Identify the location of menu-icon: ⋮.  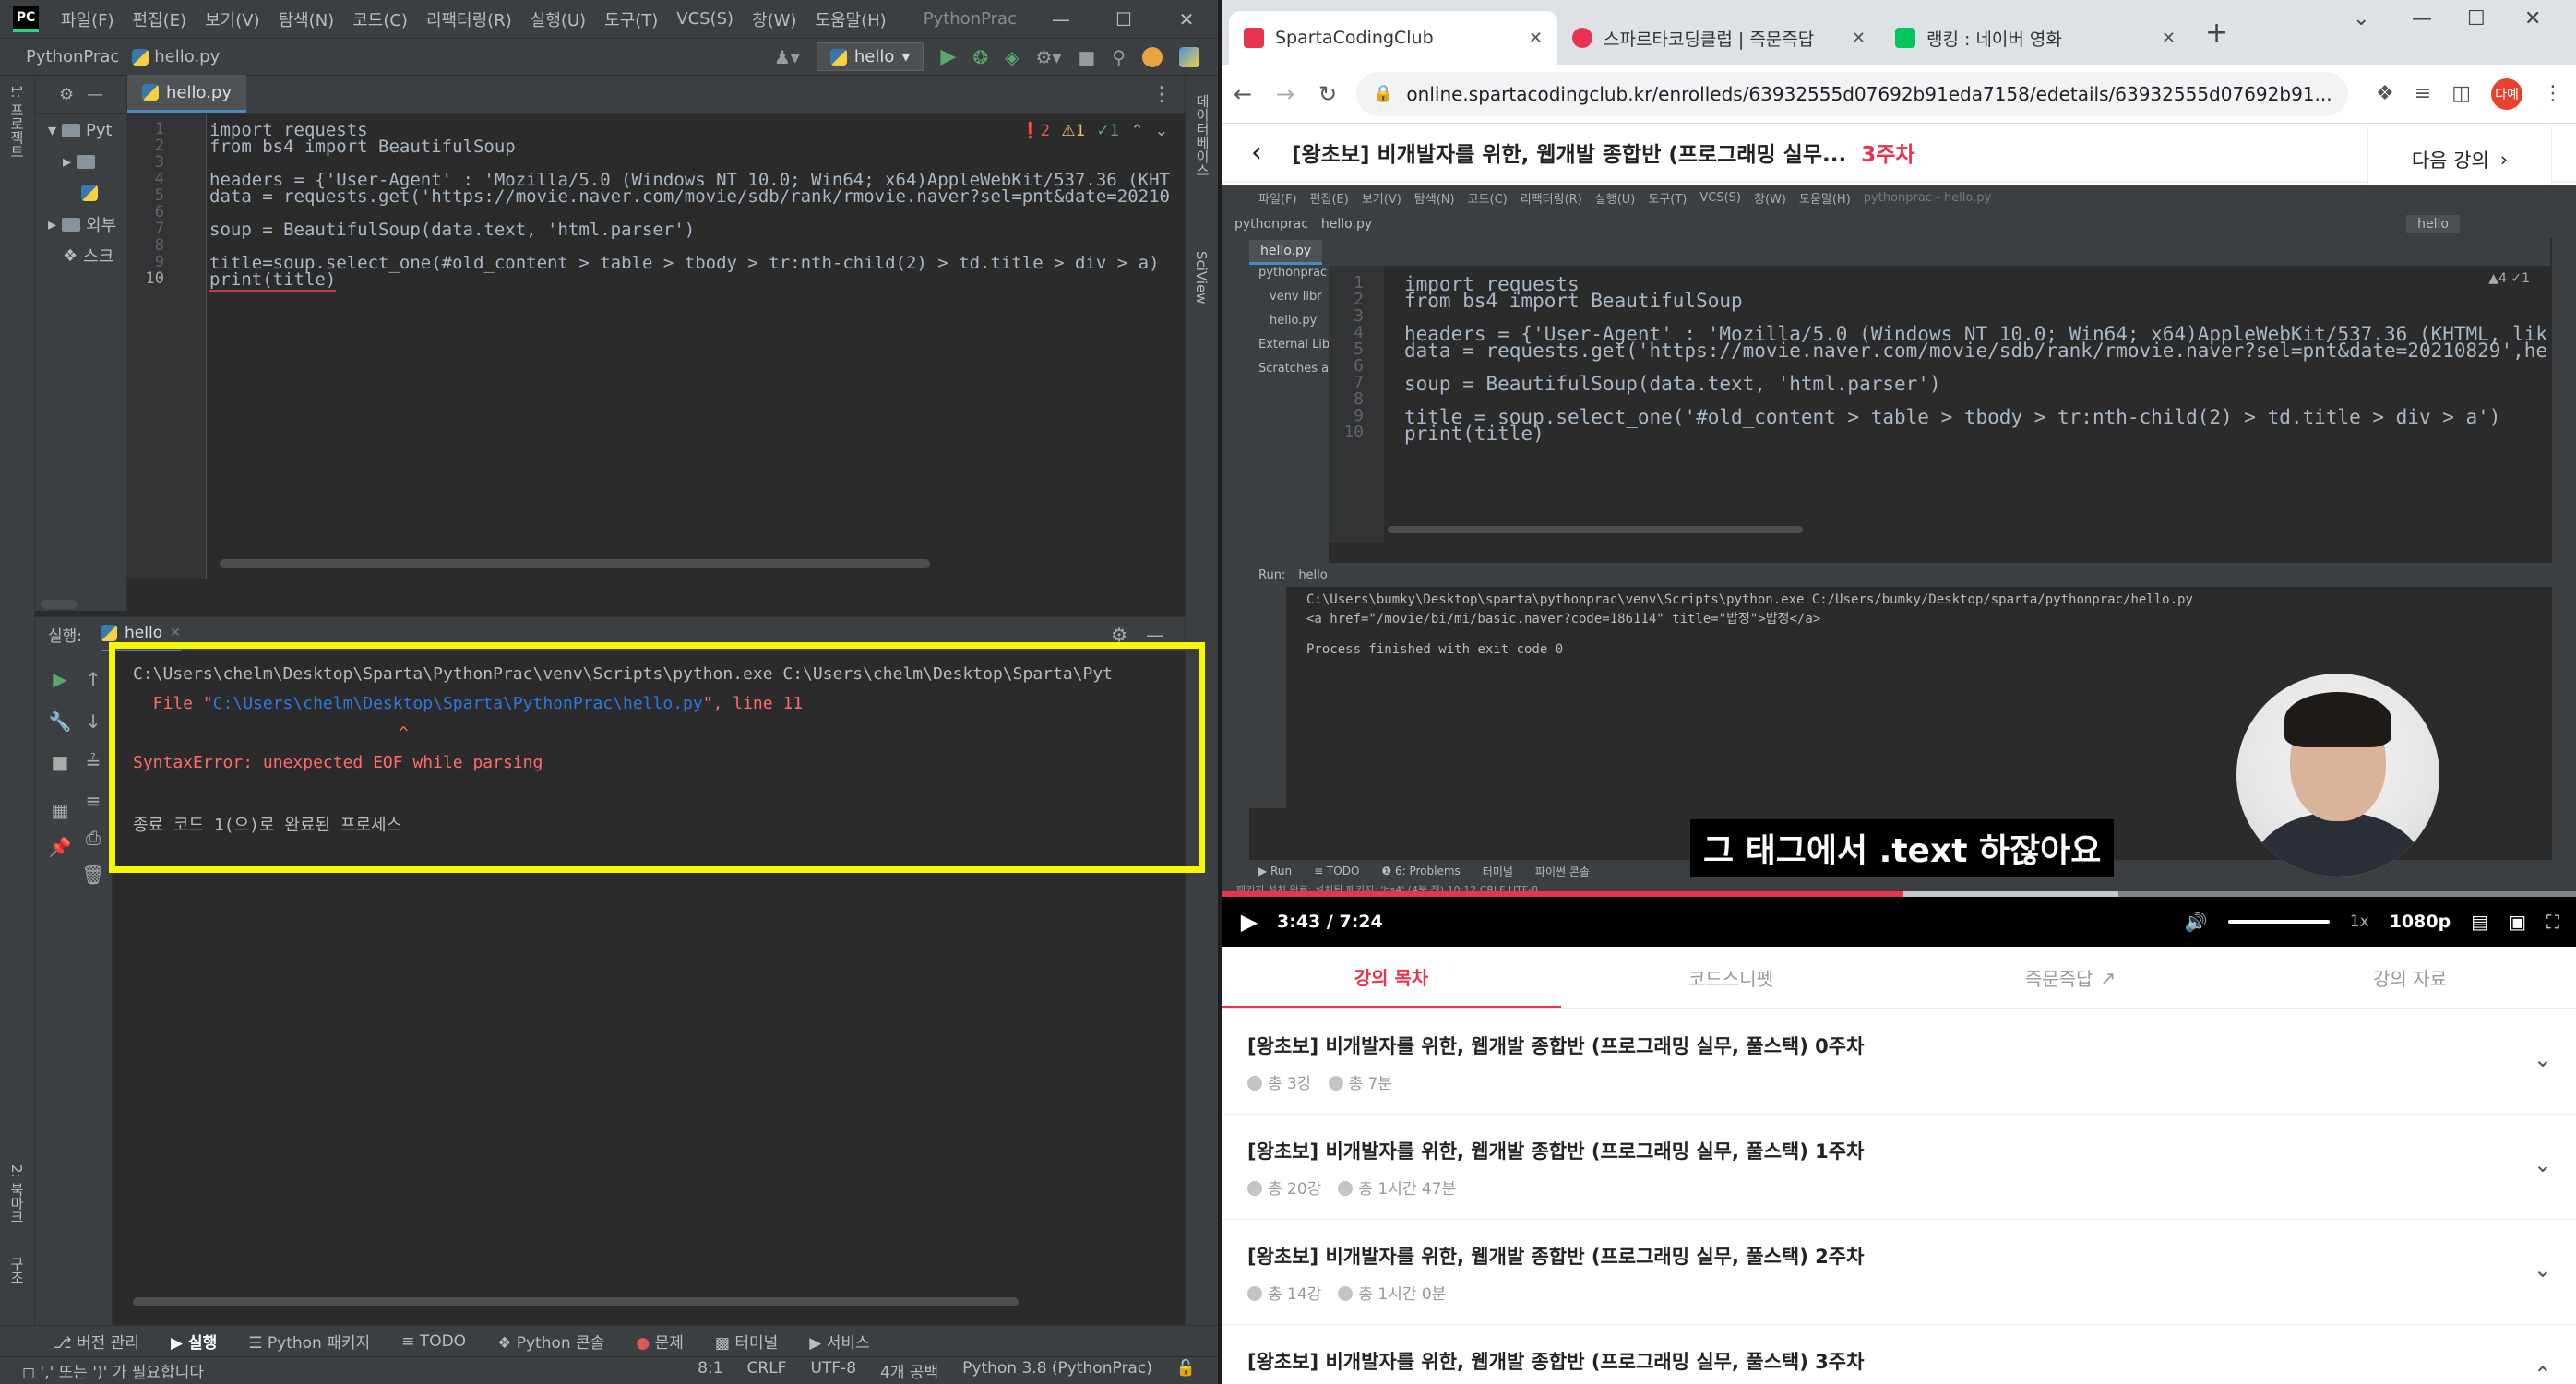
(2553, 93).